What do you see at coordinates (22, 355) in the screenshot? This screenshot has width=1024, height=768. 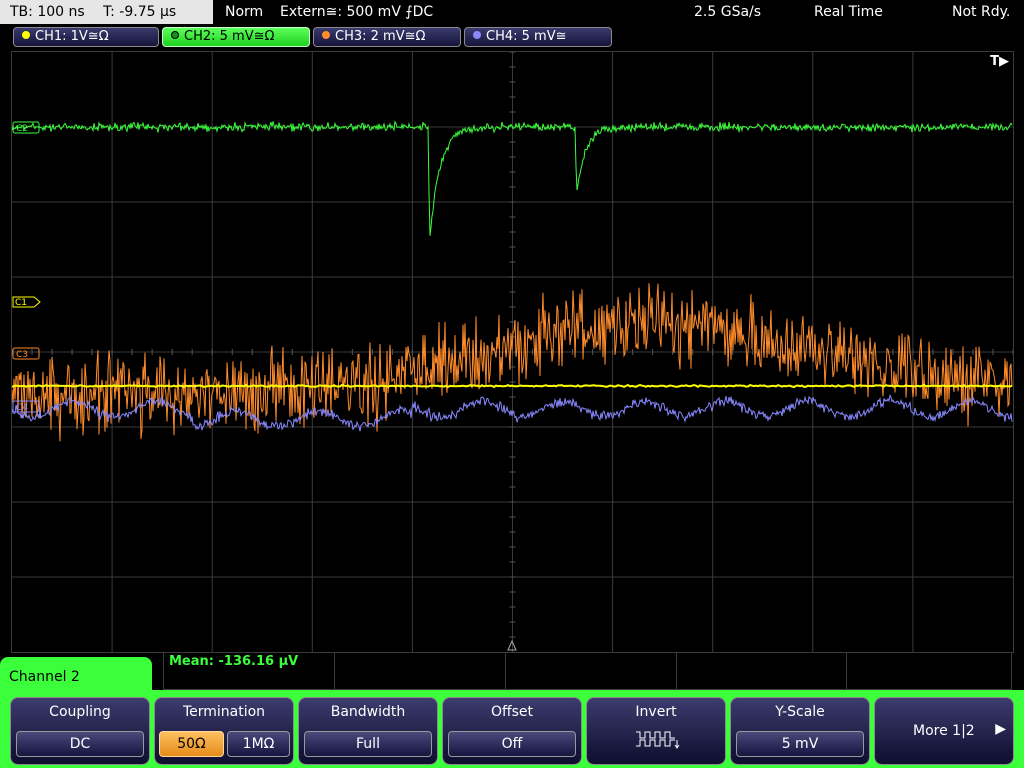 I see `ch3-marker-label: C3` at bounding box center [22, 355].